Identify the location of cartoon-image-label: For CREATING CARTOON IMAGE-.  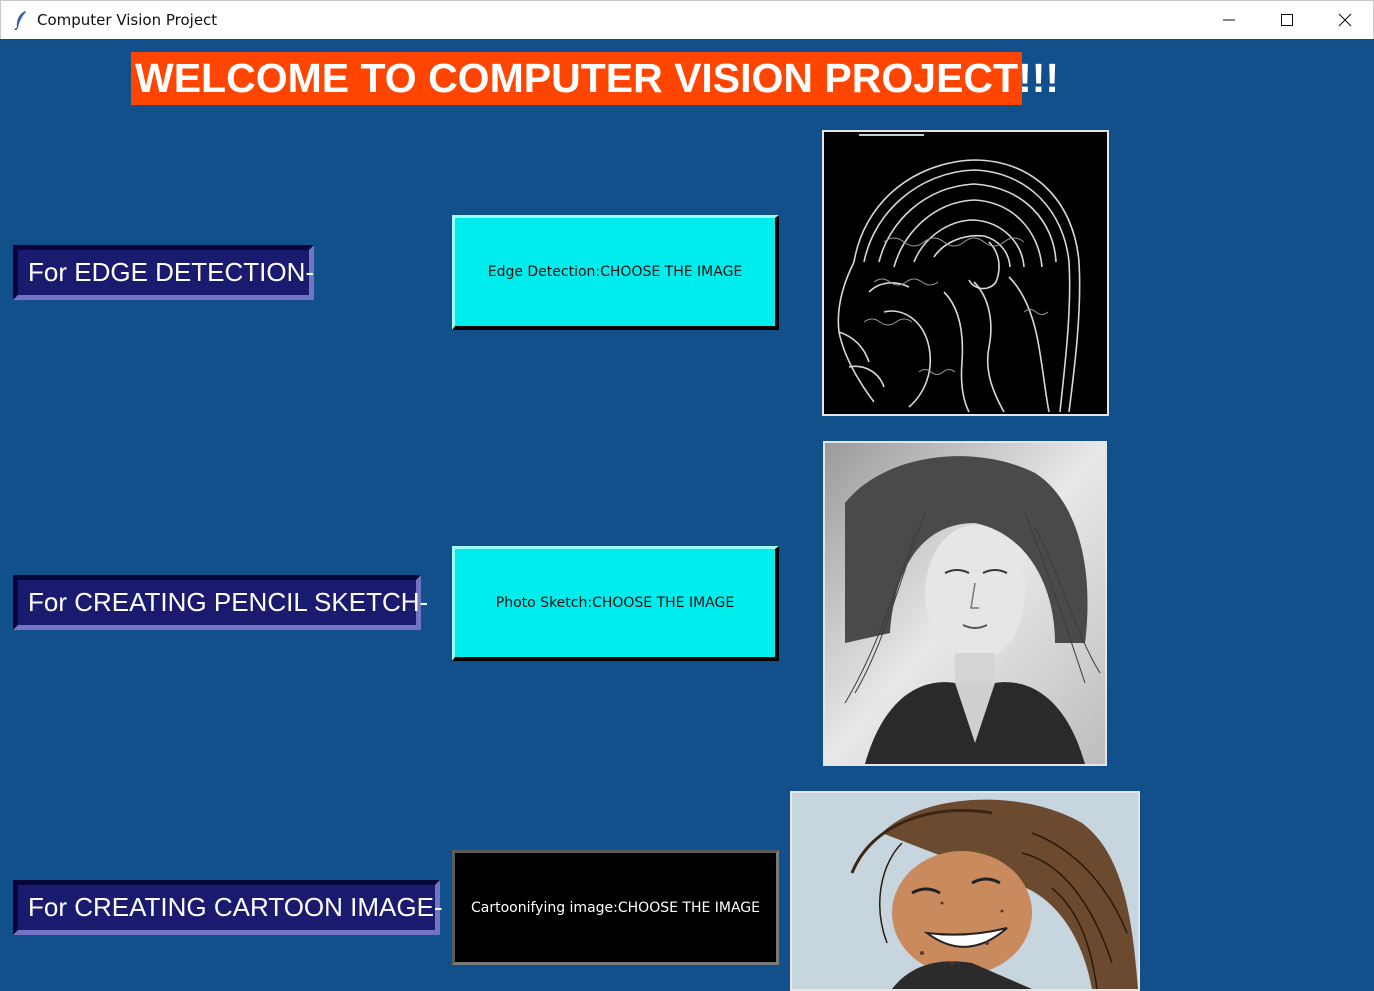
(228, 907).